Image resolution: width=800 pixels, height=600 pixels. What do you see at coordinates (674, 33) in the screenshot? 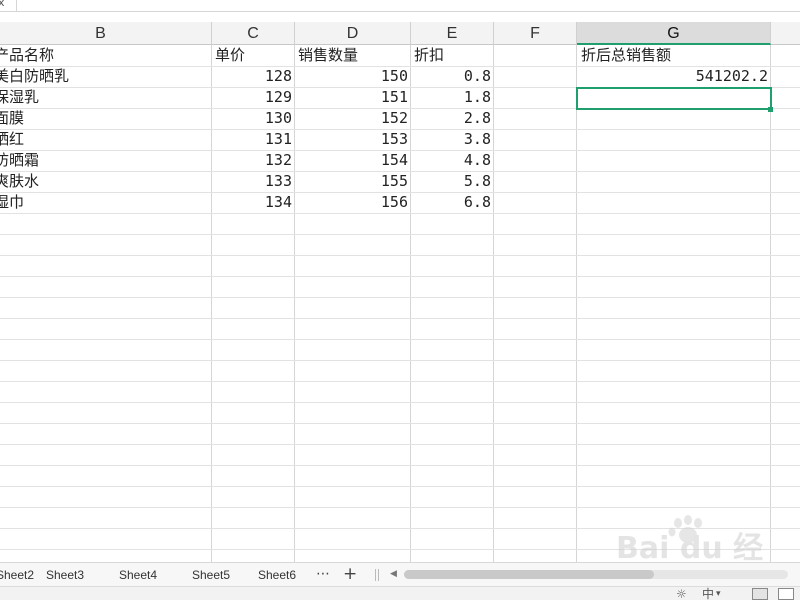
I see `column-header-g: G` at bounding box center [674, 33].